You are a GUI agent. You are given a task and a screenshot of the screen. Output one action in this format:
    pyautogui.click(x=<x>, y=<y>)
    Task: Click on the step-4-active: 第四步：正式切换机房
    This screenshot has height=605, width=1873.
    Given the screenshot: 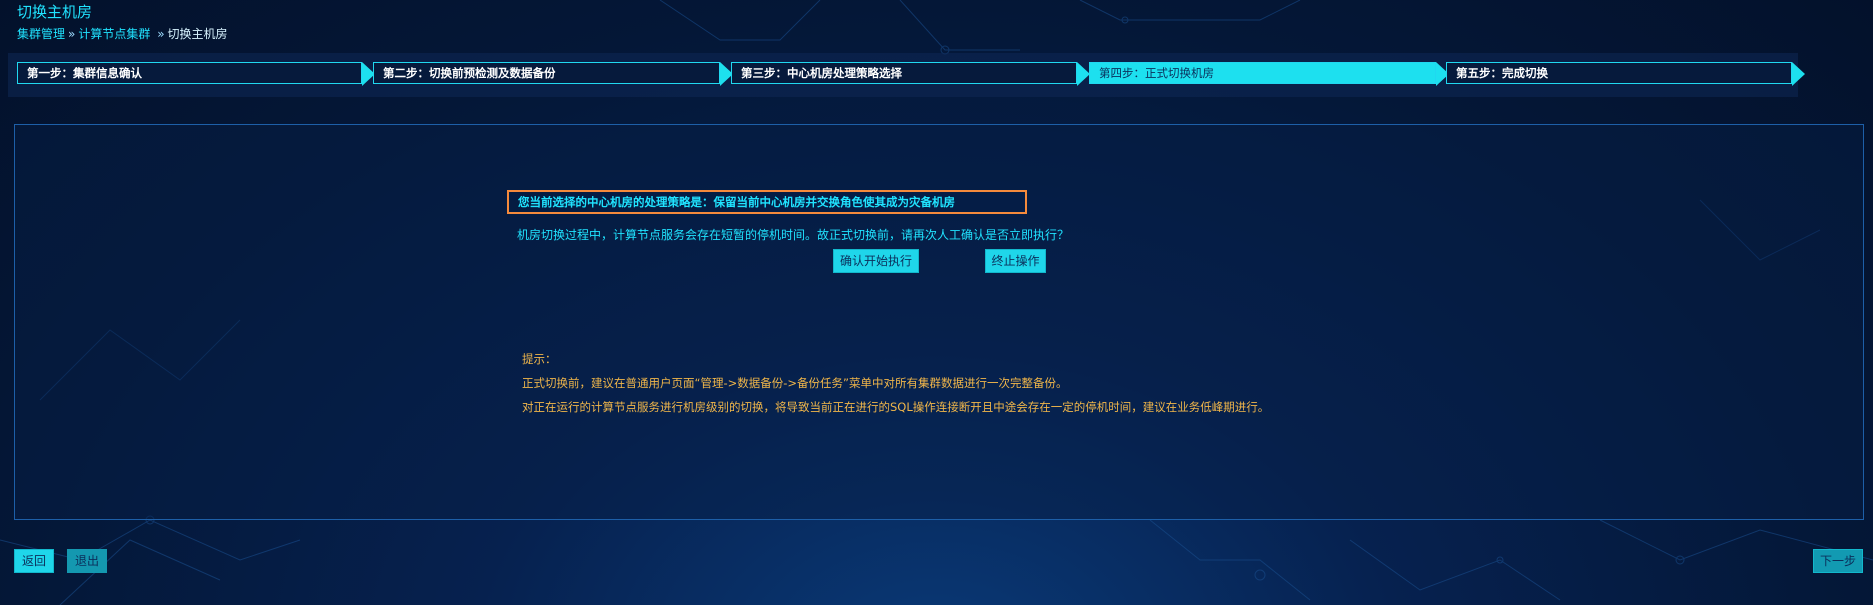 What is the action you would take?
    pyautogui.click(x=1262, y=73)
    